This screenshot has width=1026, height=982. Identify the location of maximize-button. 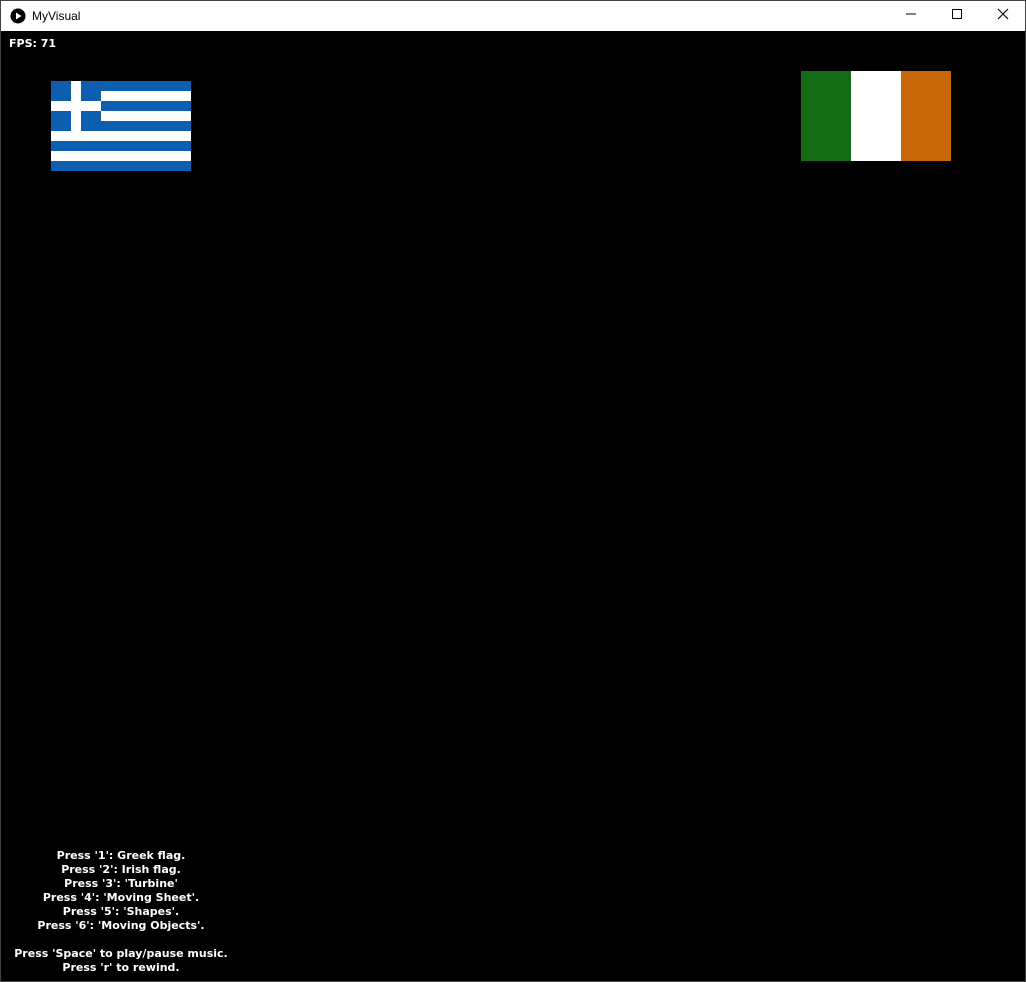
(957, 16).